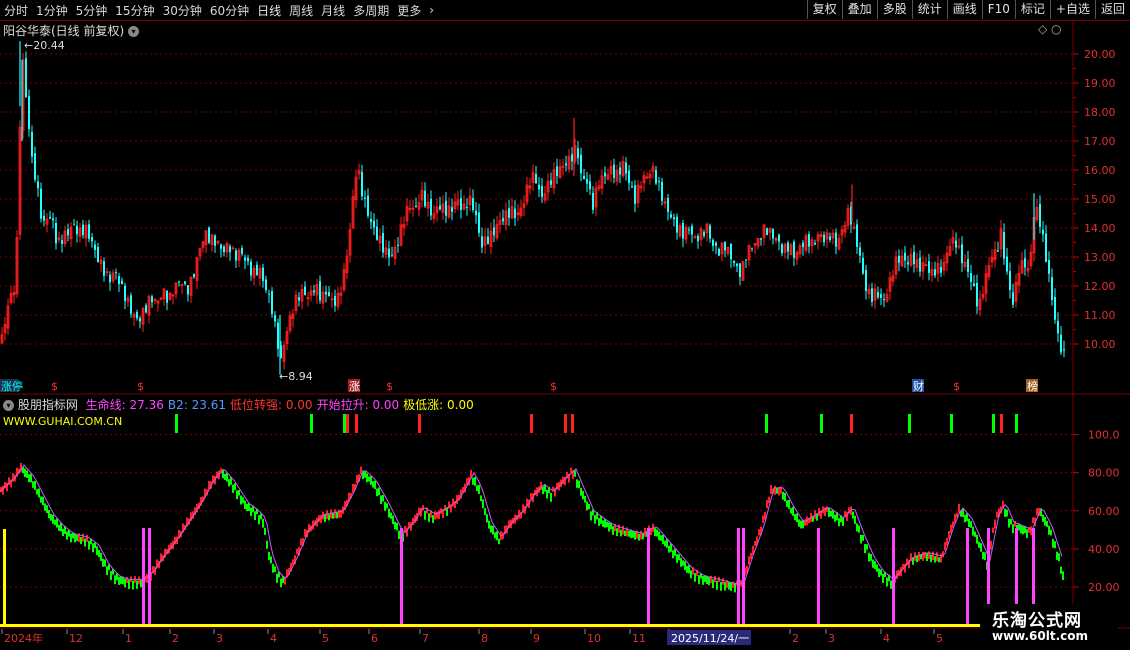 This screenshot has height=650, width=1130. Describe the element at coordinates (134, 31) in the screenshot. I see `title-dropdown-icon: ▾` at that location.